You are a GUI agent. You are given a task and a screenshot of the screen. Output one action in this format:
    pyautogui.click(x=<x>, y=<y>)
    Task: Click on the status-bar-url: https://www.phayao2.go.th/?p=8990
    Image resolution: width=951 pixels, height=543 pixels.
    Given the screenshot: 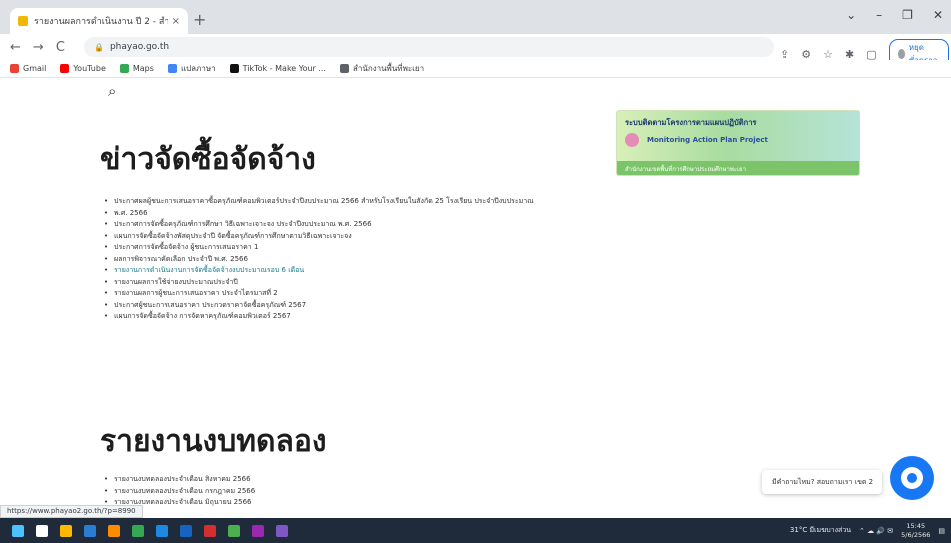 What is the action you would take?
    pyautogui.click(x=71, y=511)
    